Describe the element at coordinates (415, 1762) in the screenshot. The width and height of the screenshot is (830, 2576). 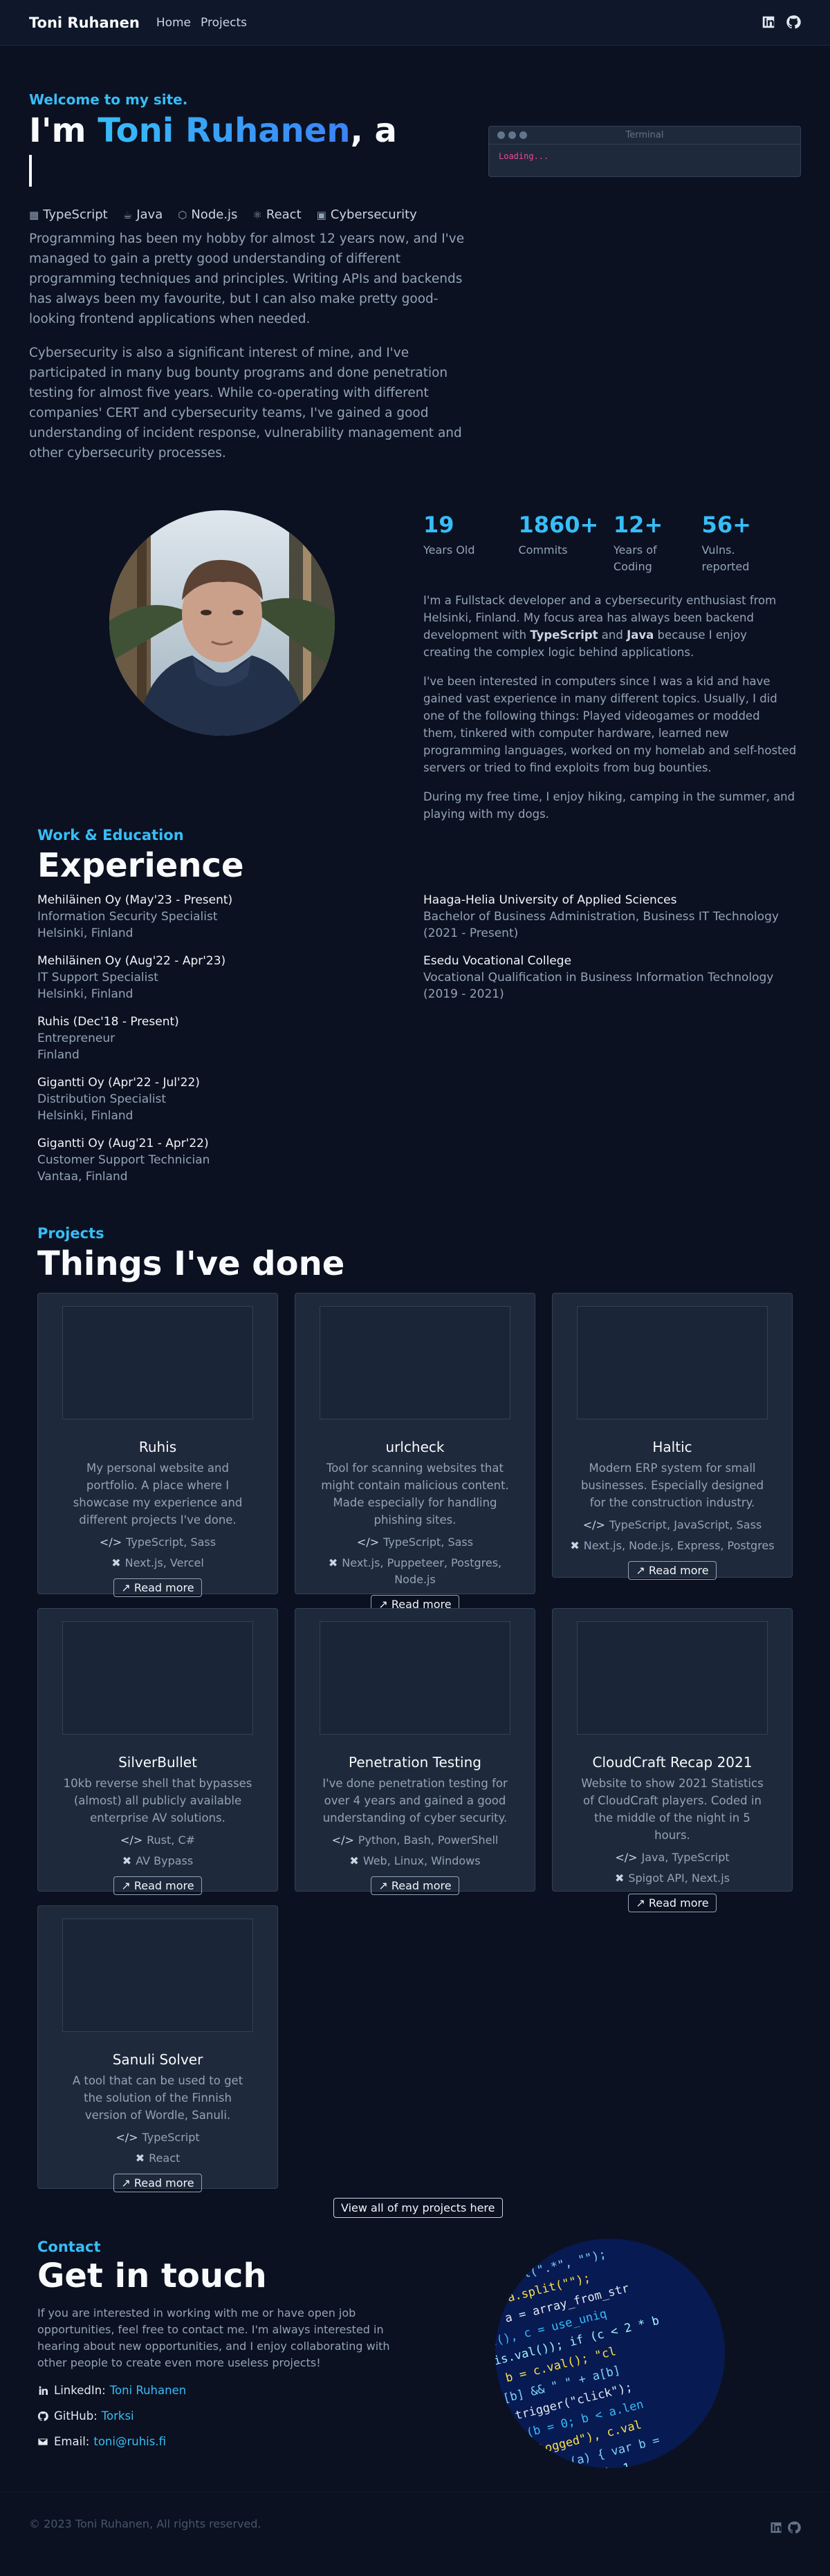
I see `project-name: Penetration Testing` at that location.